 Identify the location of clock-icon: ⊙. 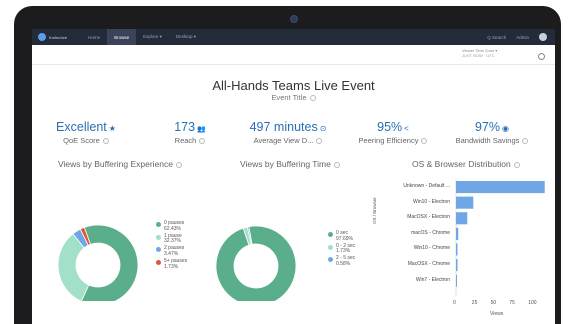
(323, 128).